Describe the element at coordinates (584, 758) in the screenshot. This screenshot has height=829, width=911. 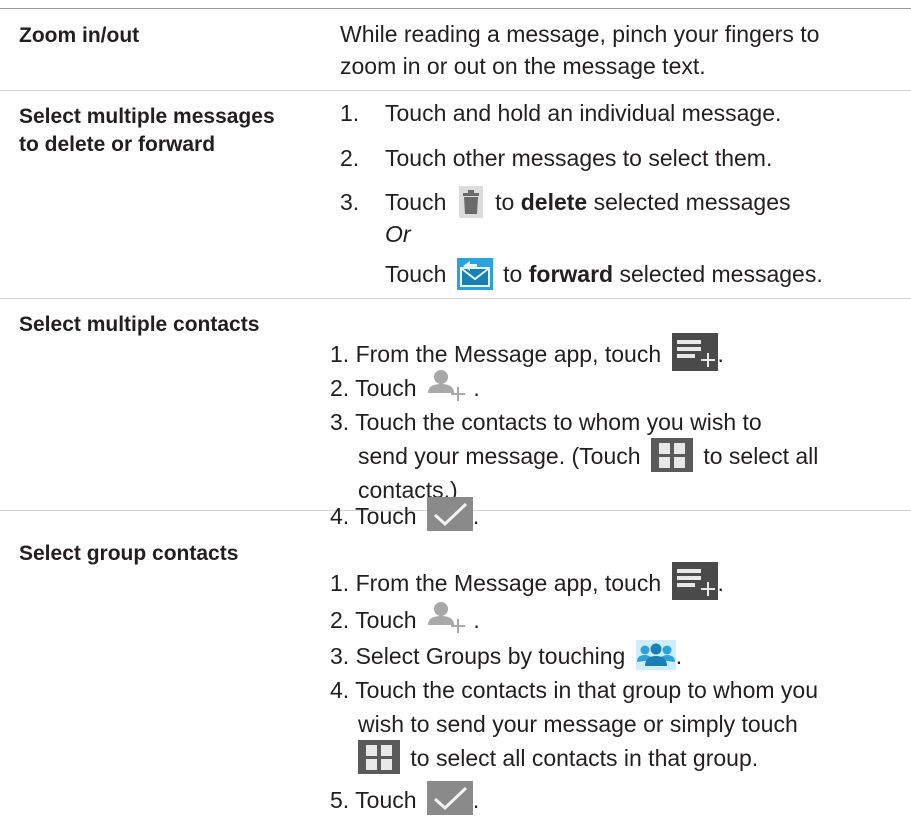
I see `step-text-part: to select all contacts in that group.` at that location.